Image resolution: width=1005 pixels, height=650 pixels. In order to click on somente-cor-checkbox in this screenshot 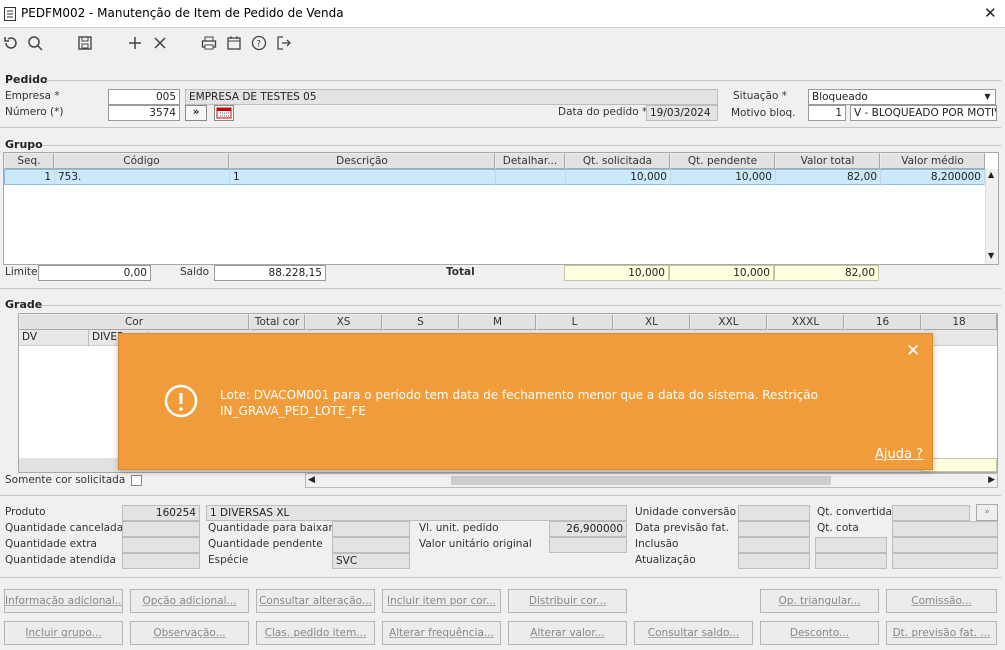, I will do `click(136, 480)`.